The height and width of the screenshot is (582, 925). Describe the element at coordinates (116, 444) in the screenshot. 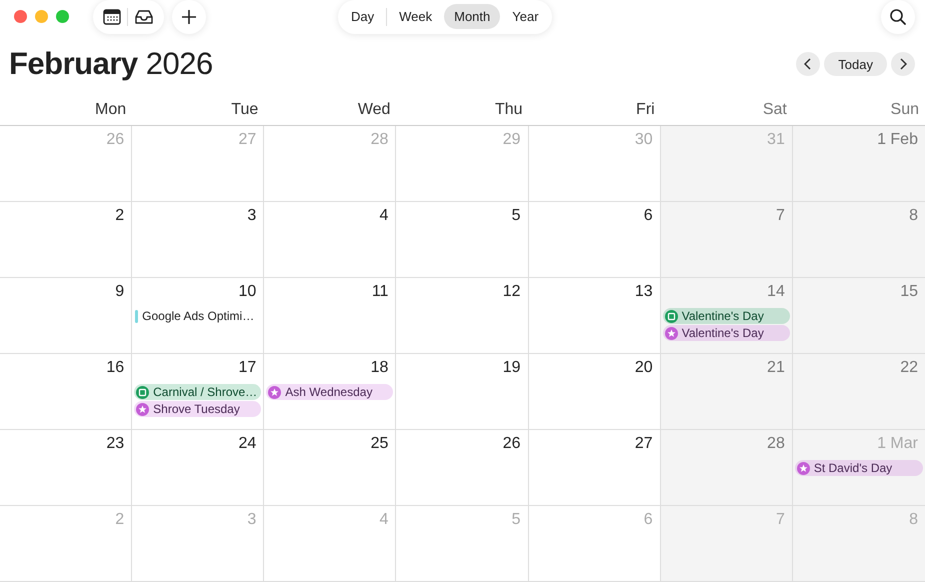

I see `day-number: 23` at that location.